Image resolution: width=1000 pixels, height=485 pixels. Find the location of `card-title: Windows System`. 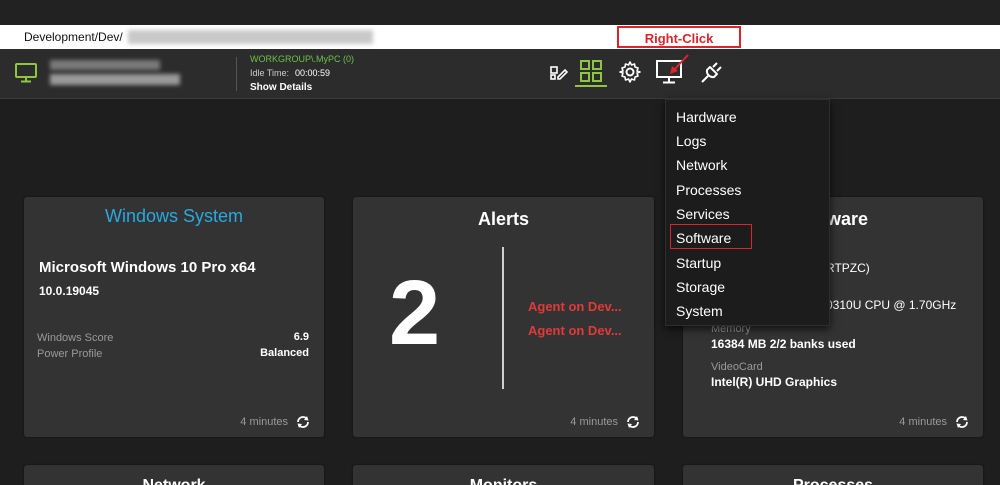

card-title: Windows System is located at coordinates (174, 216).